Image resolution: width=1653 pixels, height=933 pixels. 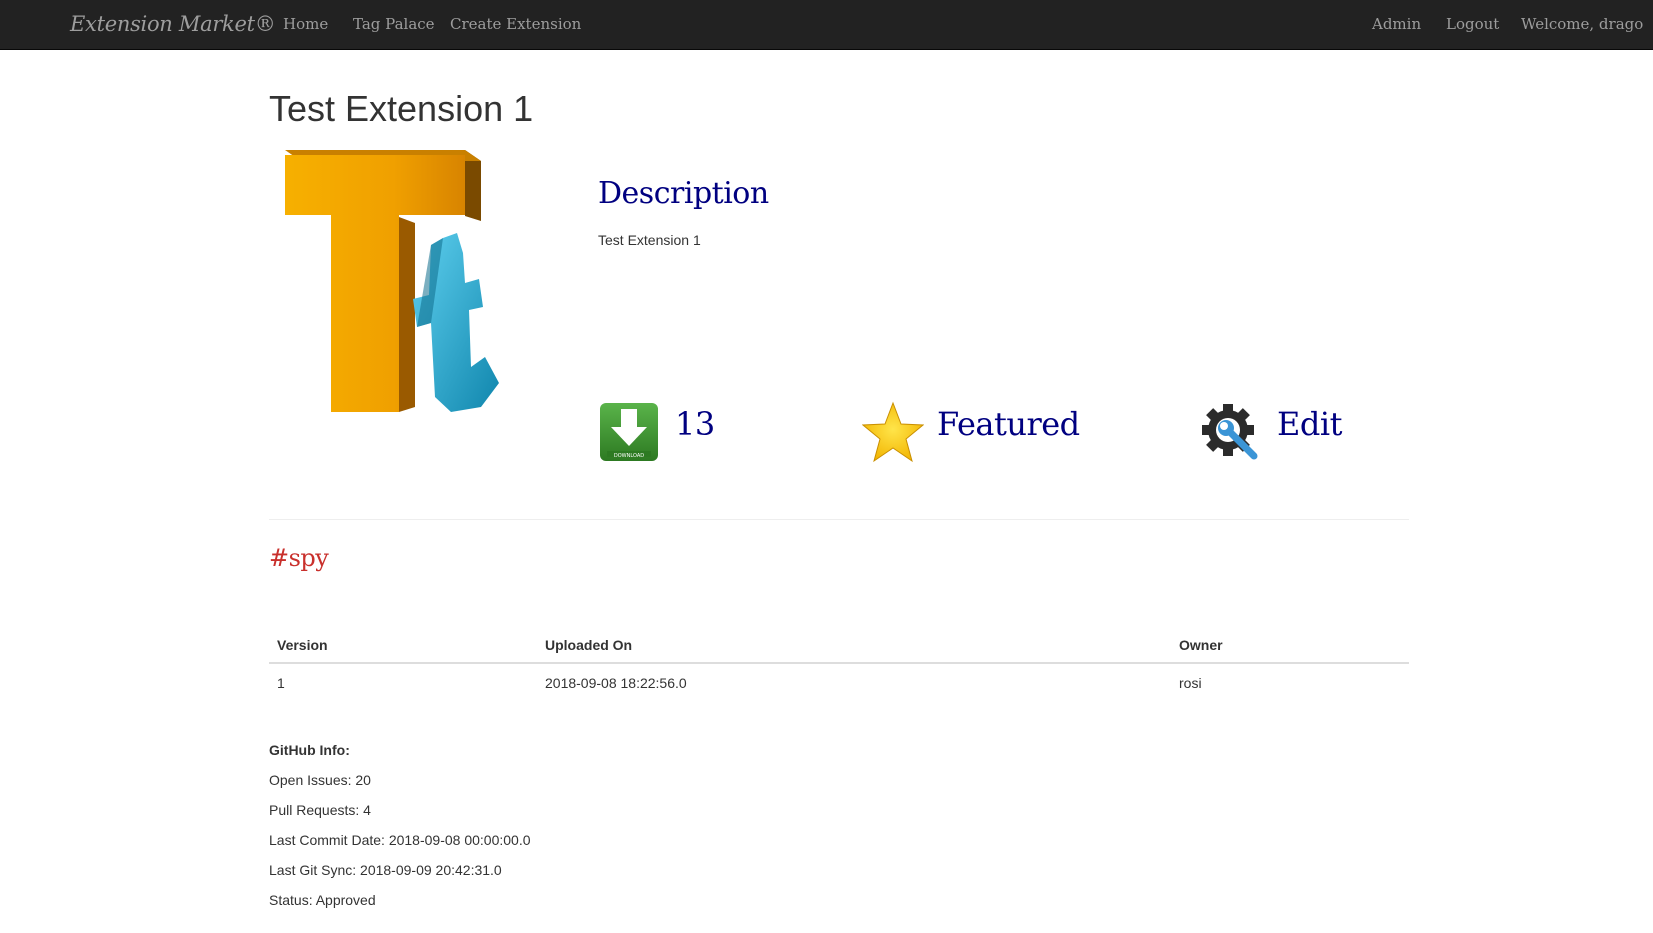 I want to click on table-header-row: Version Uploaded On Owner, so click(x=839, y=646).